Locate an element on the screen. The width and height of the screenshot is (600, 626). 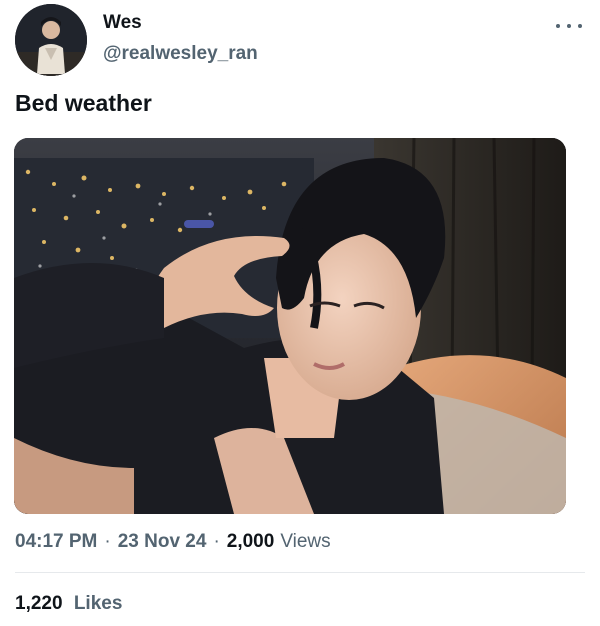
avatar is located at coordinates (51, 40).